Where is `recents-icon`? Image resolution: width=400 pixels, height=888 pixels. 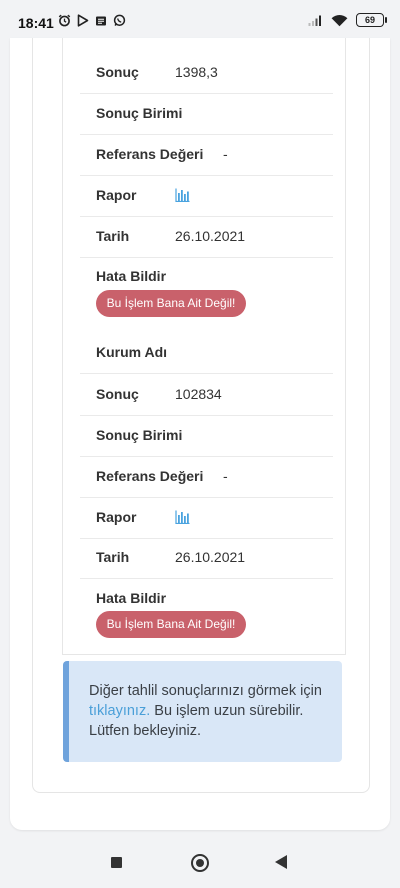
recents-icon is located at coordinates (116, 862).